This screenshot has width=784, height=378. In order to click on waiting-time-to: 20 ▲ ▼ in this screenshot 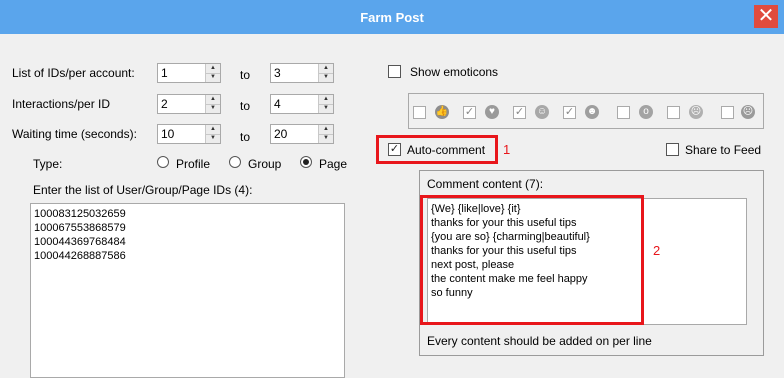, I will do `click(302, 134)`.